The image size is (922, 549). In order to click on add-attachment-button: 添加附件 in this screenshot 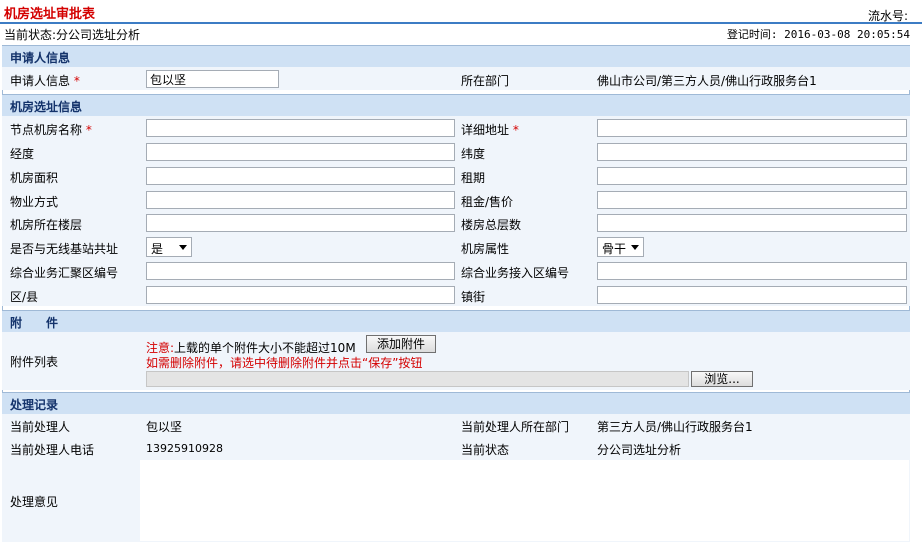, I will do `click(401, 344)`.